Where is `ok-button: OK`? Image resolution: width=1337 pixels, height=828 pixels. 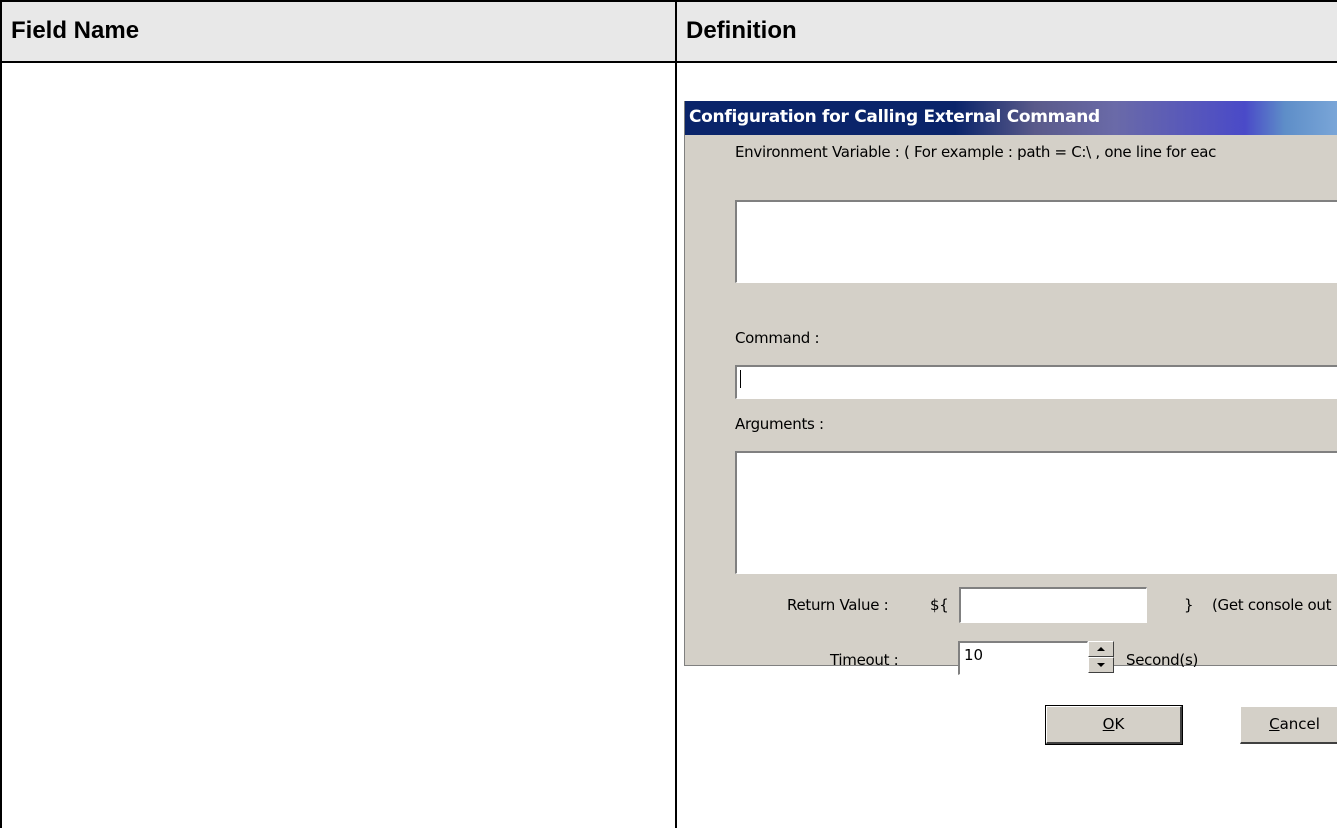
ok-button: OK is located at coordinates (1114, 725).